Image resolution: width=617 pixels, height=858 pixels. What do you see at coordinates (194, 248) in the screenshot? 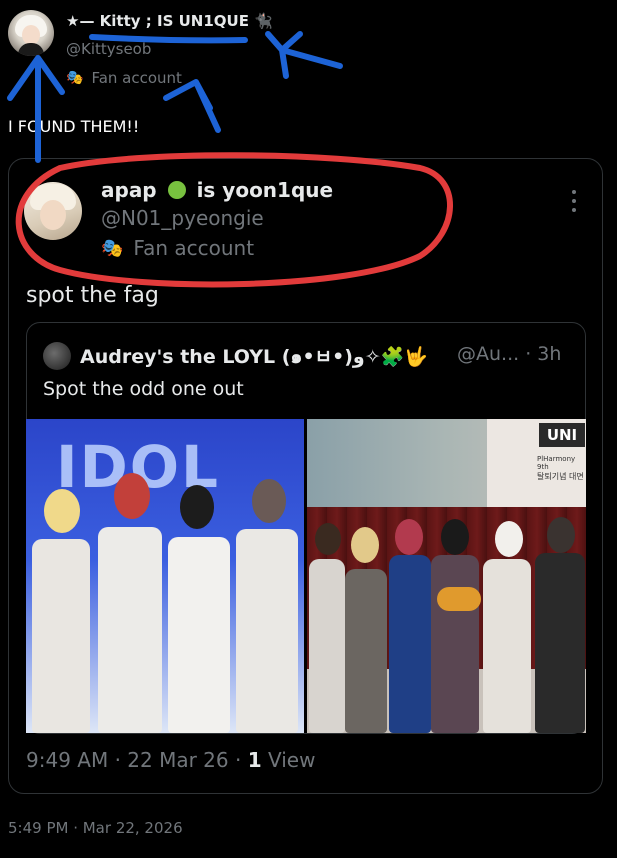
I see `quoted-badge-label: Fan account` at bounding box center [194, 248].